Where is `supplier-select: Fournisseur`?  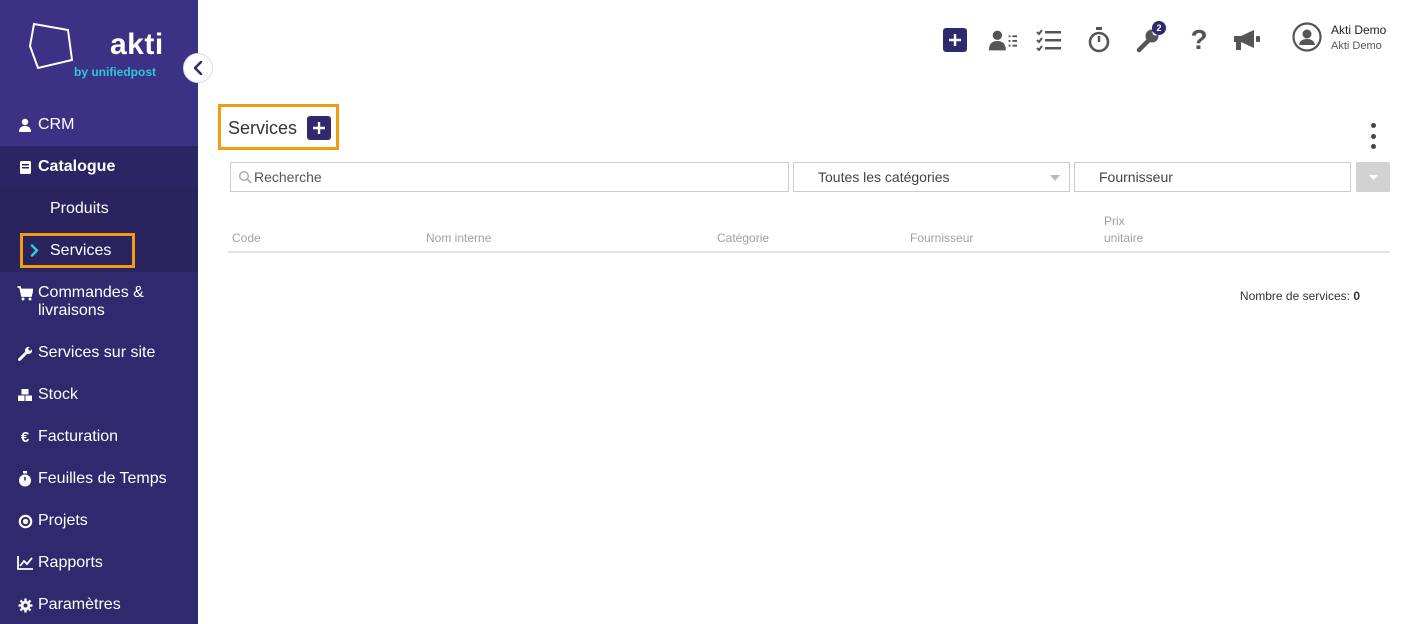
supplier-select: Fournisseur is located at coordinates (1212, 177).